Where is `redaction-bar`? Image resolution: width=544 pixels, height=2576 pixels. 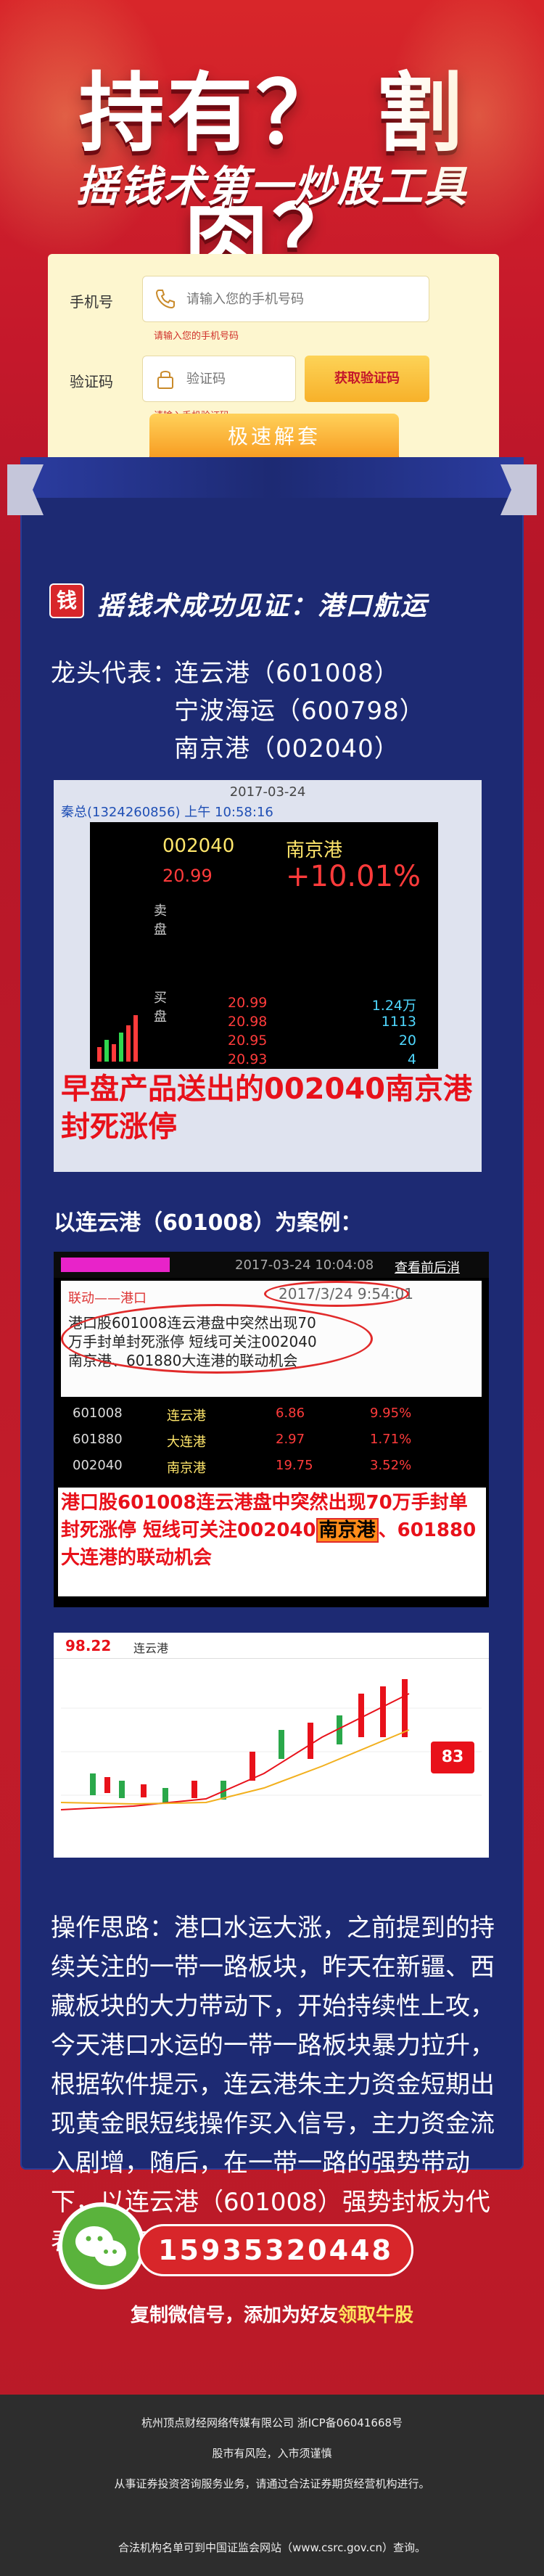
redaction-bar is located at coordinates (116, 1265).